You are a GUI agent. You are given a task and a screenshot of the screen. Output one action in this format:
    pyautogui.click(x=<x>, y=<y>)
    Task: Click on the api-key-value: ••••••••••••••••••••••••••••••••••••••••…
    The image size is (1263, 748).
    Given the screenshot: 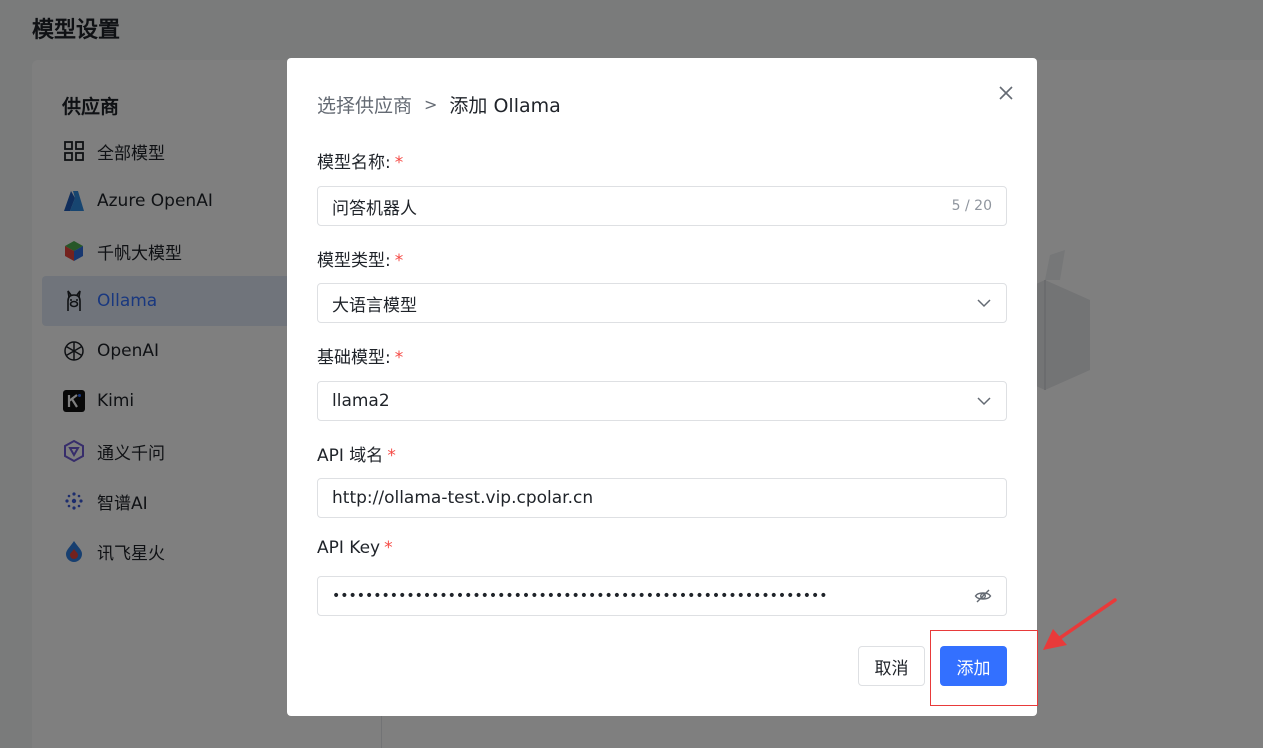 What is the action you would take?
    pyautogui.click(x=580, y=596)
    